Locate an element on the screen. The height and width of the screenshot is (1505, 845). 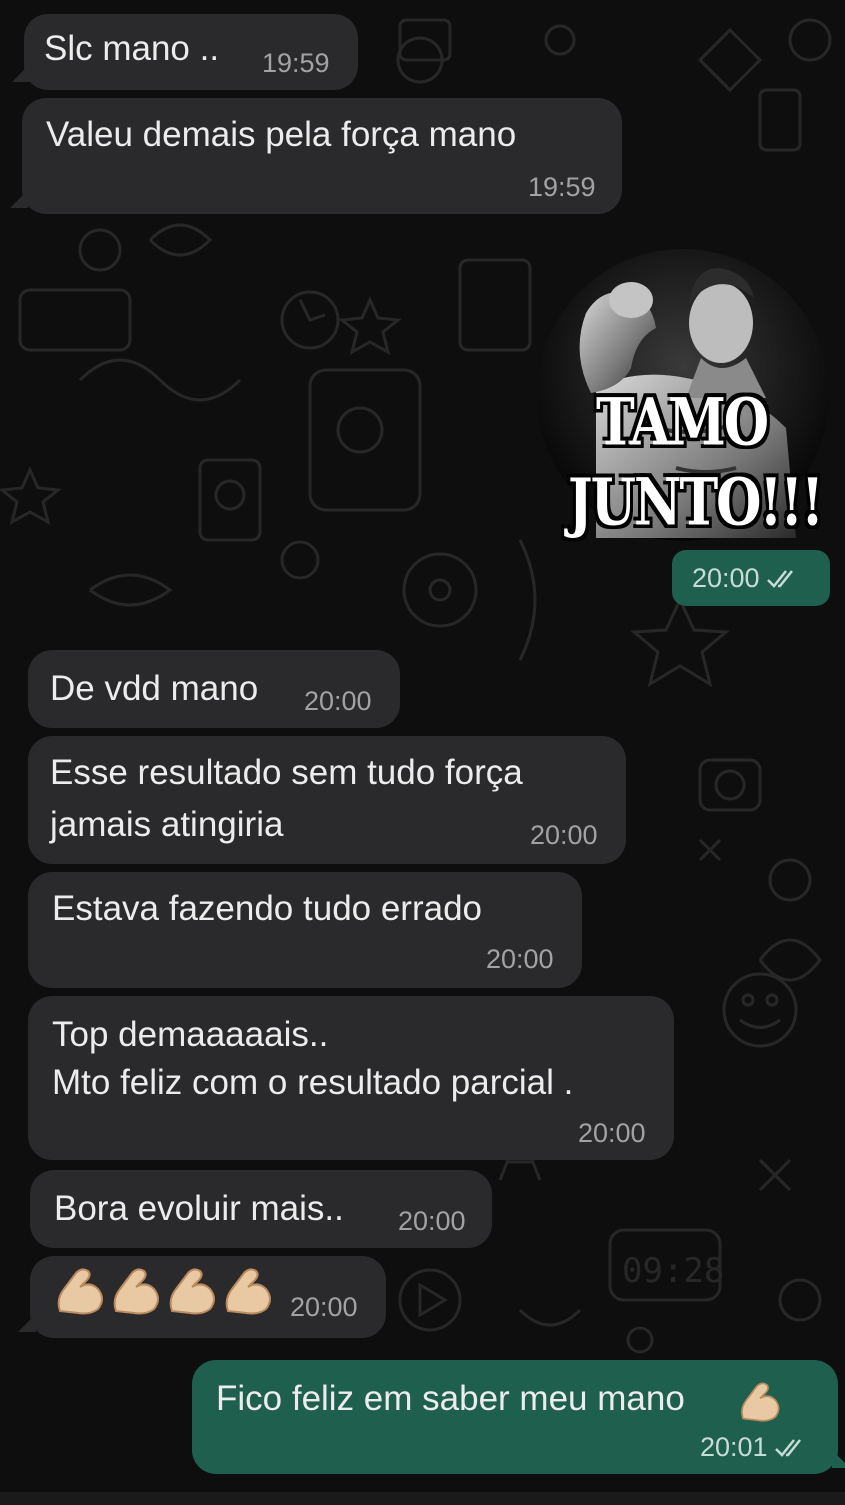
incoming-message-bubble: Valeu demais pela força mano 19:59 is located at coordinates (316, 156).